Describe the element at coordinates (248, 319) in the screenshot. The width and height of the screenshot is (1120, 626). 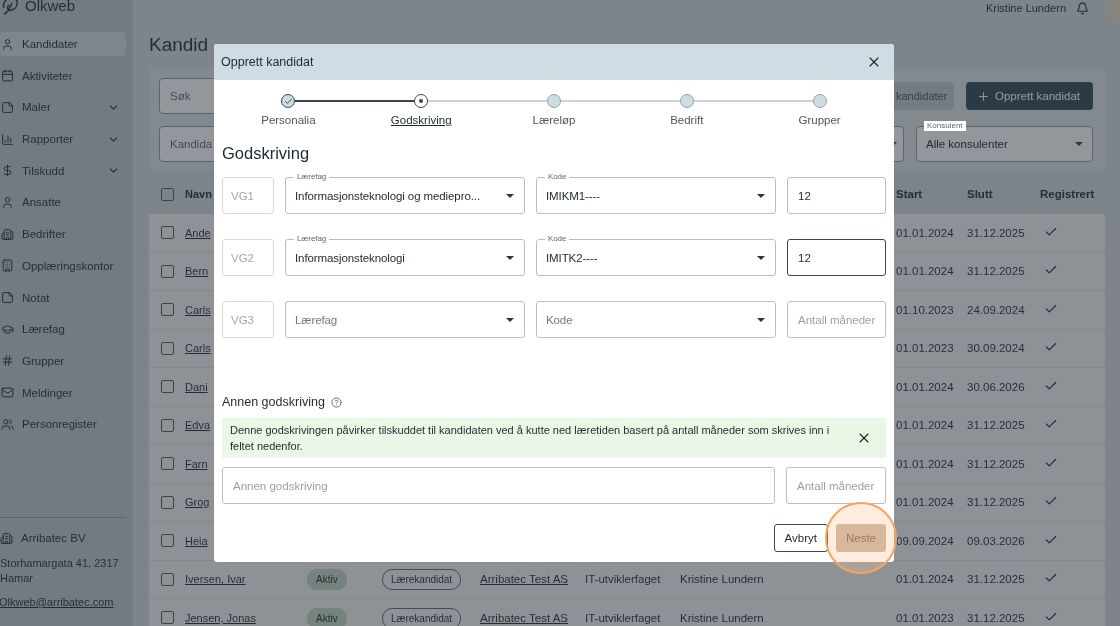
I see `level-field: VG3` at that location.